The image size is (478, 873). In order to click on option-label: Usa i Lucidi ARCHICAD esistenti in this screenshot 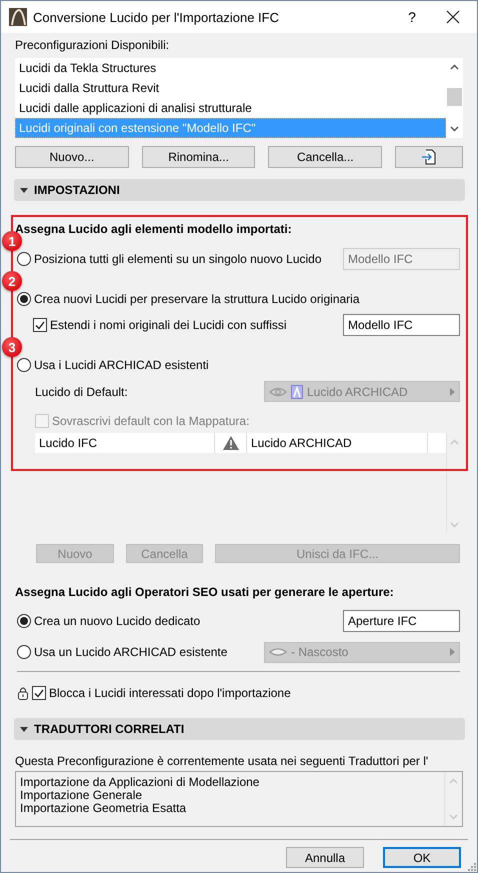, I will do `click(121, 365)`.